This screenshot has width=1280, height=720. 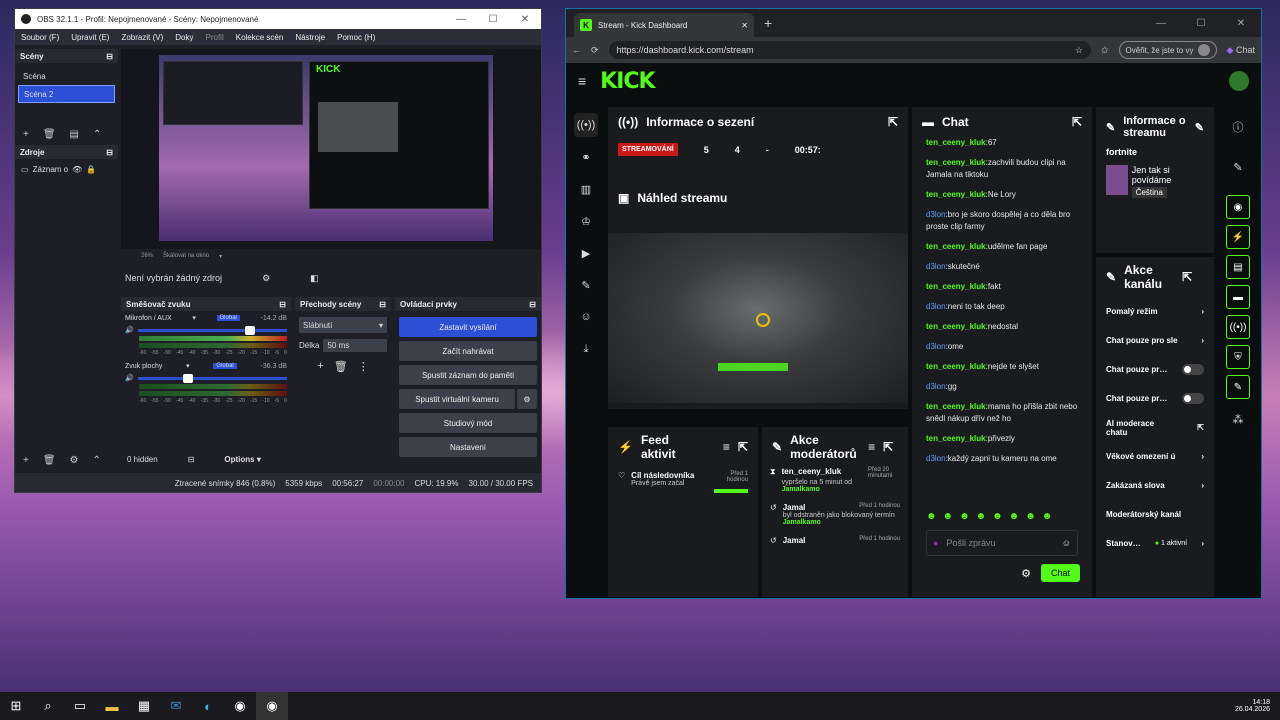 What do you see at coordinates (586, 253) in the screenshot?
I see `nav-video-icon: ▶` at bounding box center [586, 253].